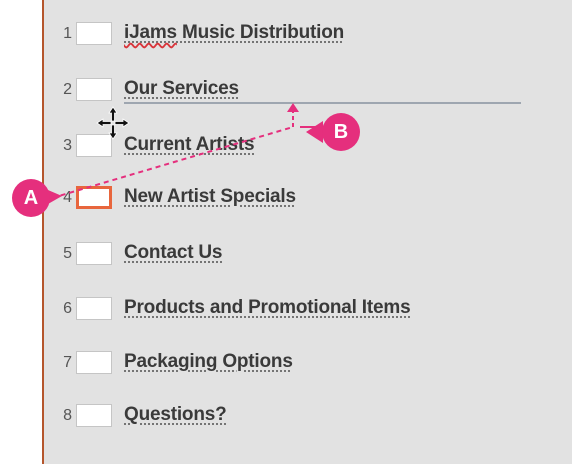 This screenshot has width=572, height=464. I want to click on callout-connectors, so click(185, 153).